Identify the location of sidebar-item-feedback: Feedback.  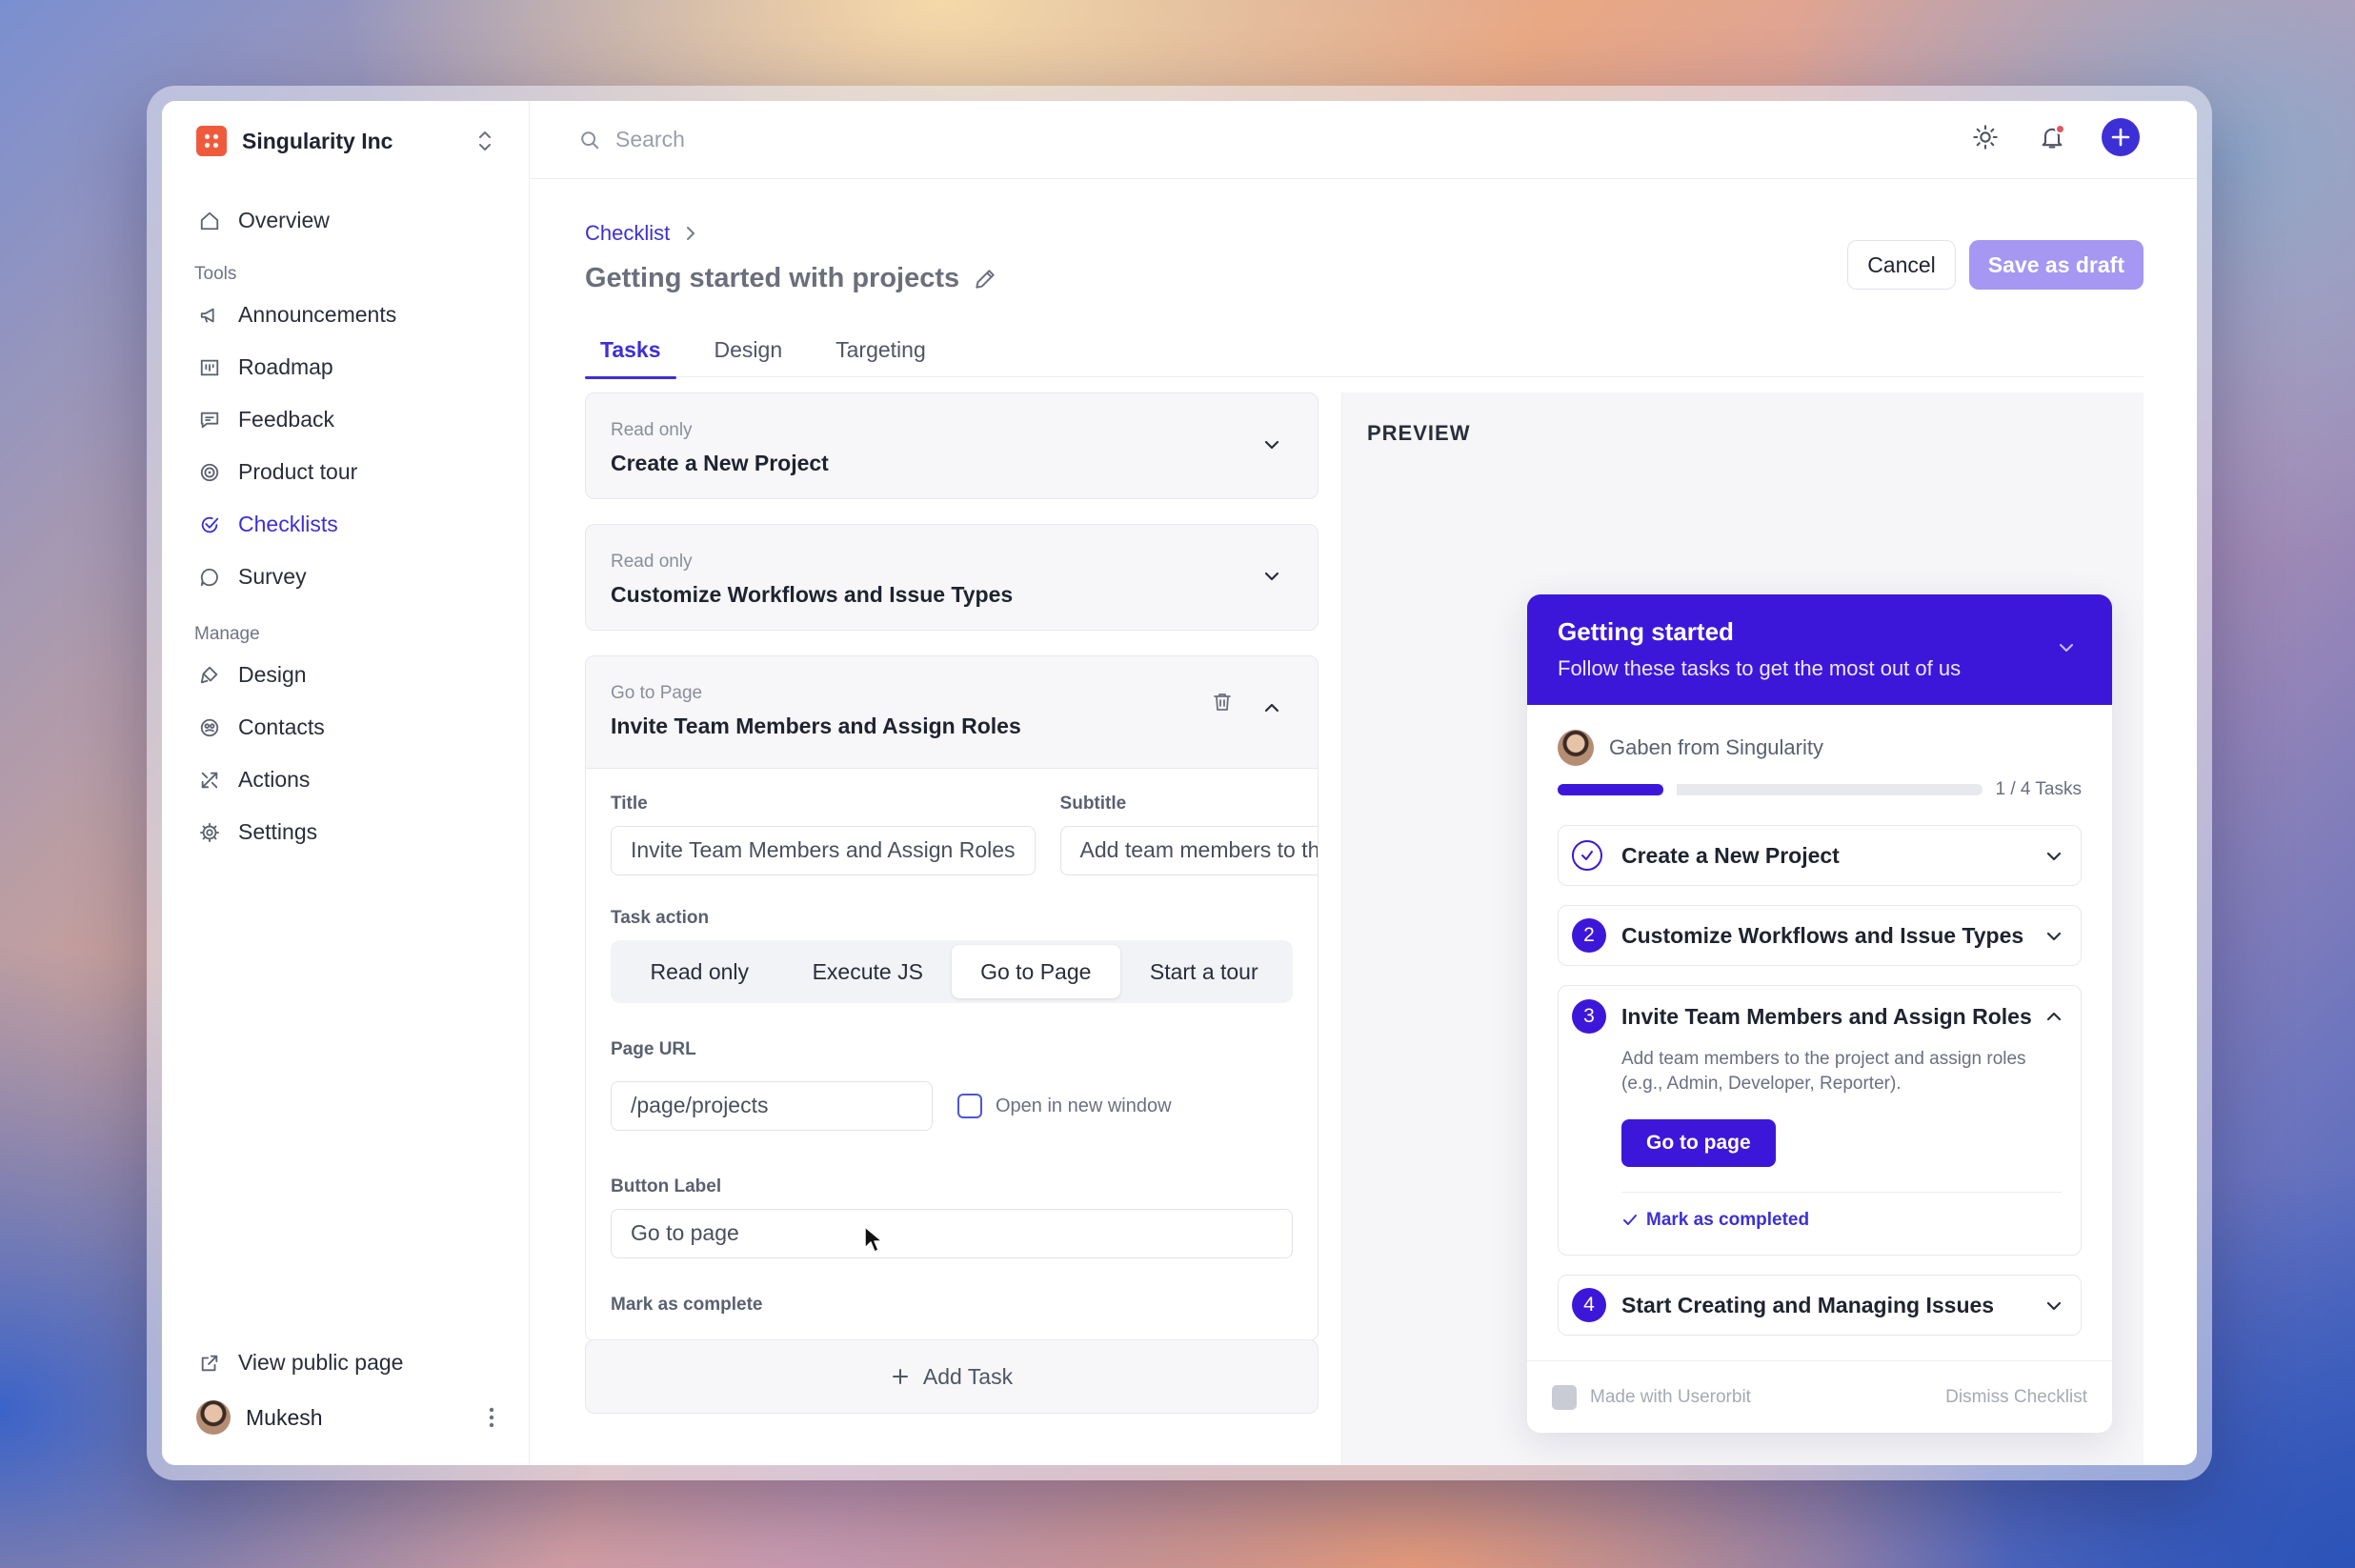
(345, 419).